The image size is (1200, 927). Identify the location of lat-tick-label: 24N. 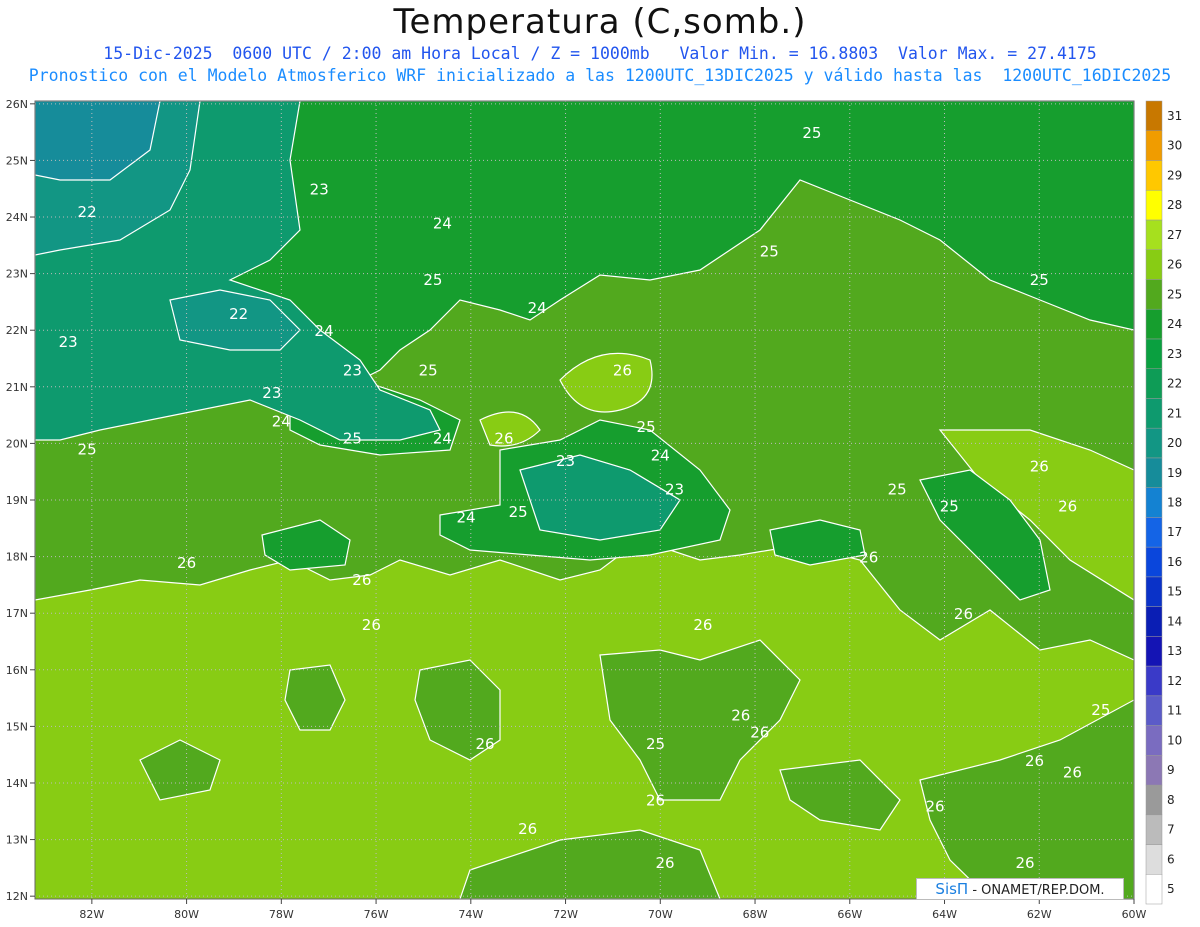
(17, 217).